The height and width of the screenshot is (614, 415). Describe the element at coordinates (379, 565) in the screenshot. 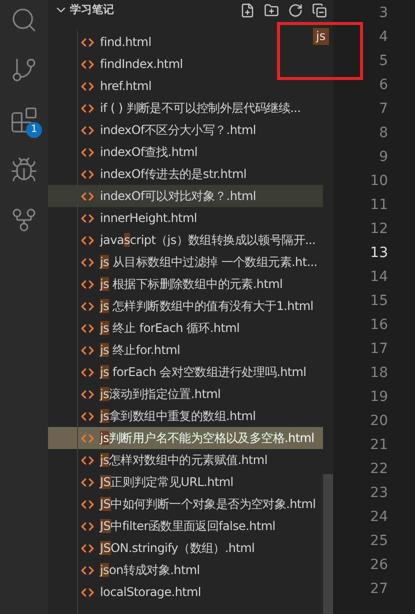

I see `line-number: 26` at that location.